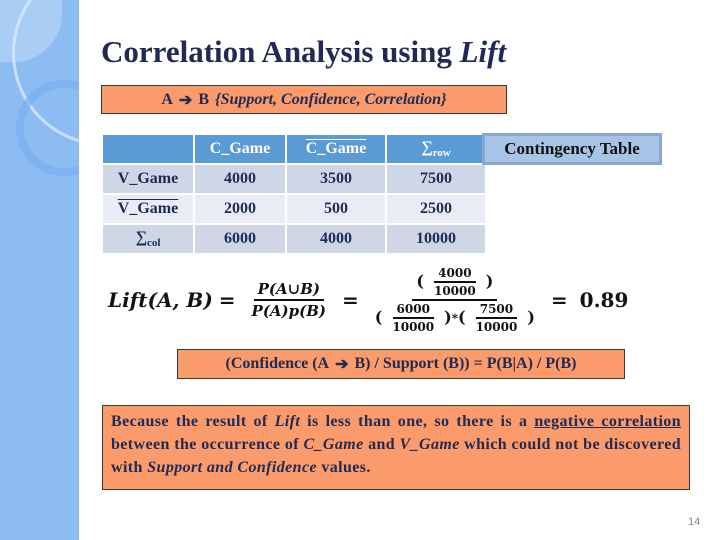  What do you see at coordinates (436, 179) in the screenshot?
I see `table-cell: 7500` at bounding box center [436, 179].